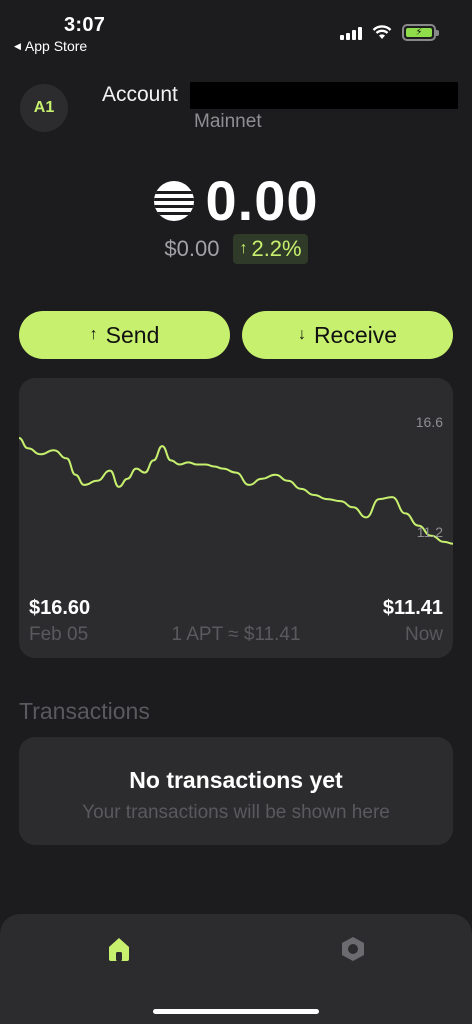 The width and height of the screenshot is (472, 1024). Describe the element at coordinates (412, 608) in the screenshot. I see `chart-end-price: $11.41` at that location.